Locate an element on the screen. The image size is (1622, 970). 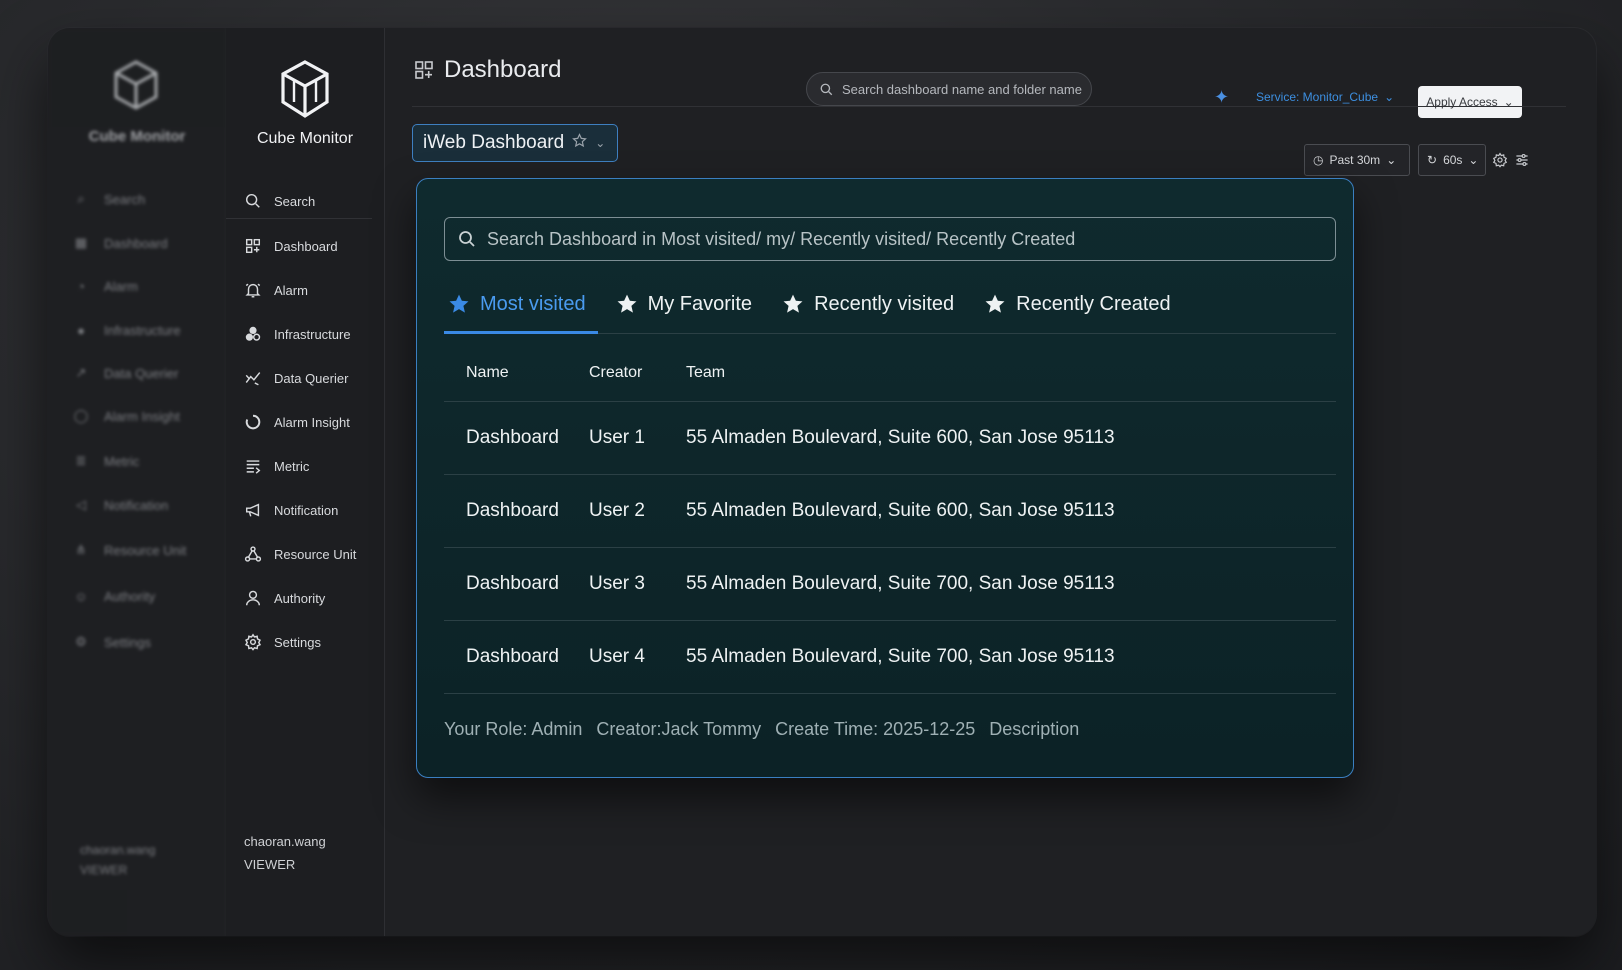
footer-create-time: Create Time: 2025-12-25 is located at coordinates (875, 729).